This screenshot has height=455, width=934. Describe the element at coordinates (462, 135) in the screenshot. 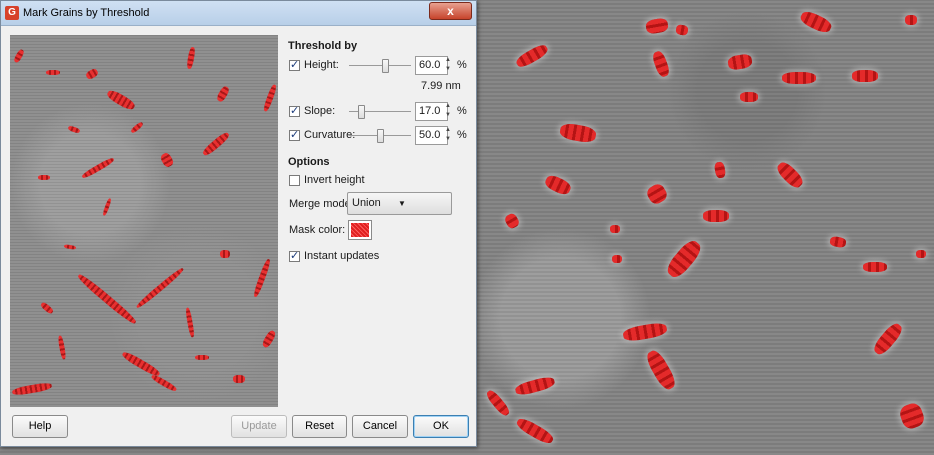

I see `curvature-unit: %` at that location.